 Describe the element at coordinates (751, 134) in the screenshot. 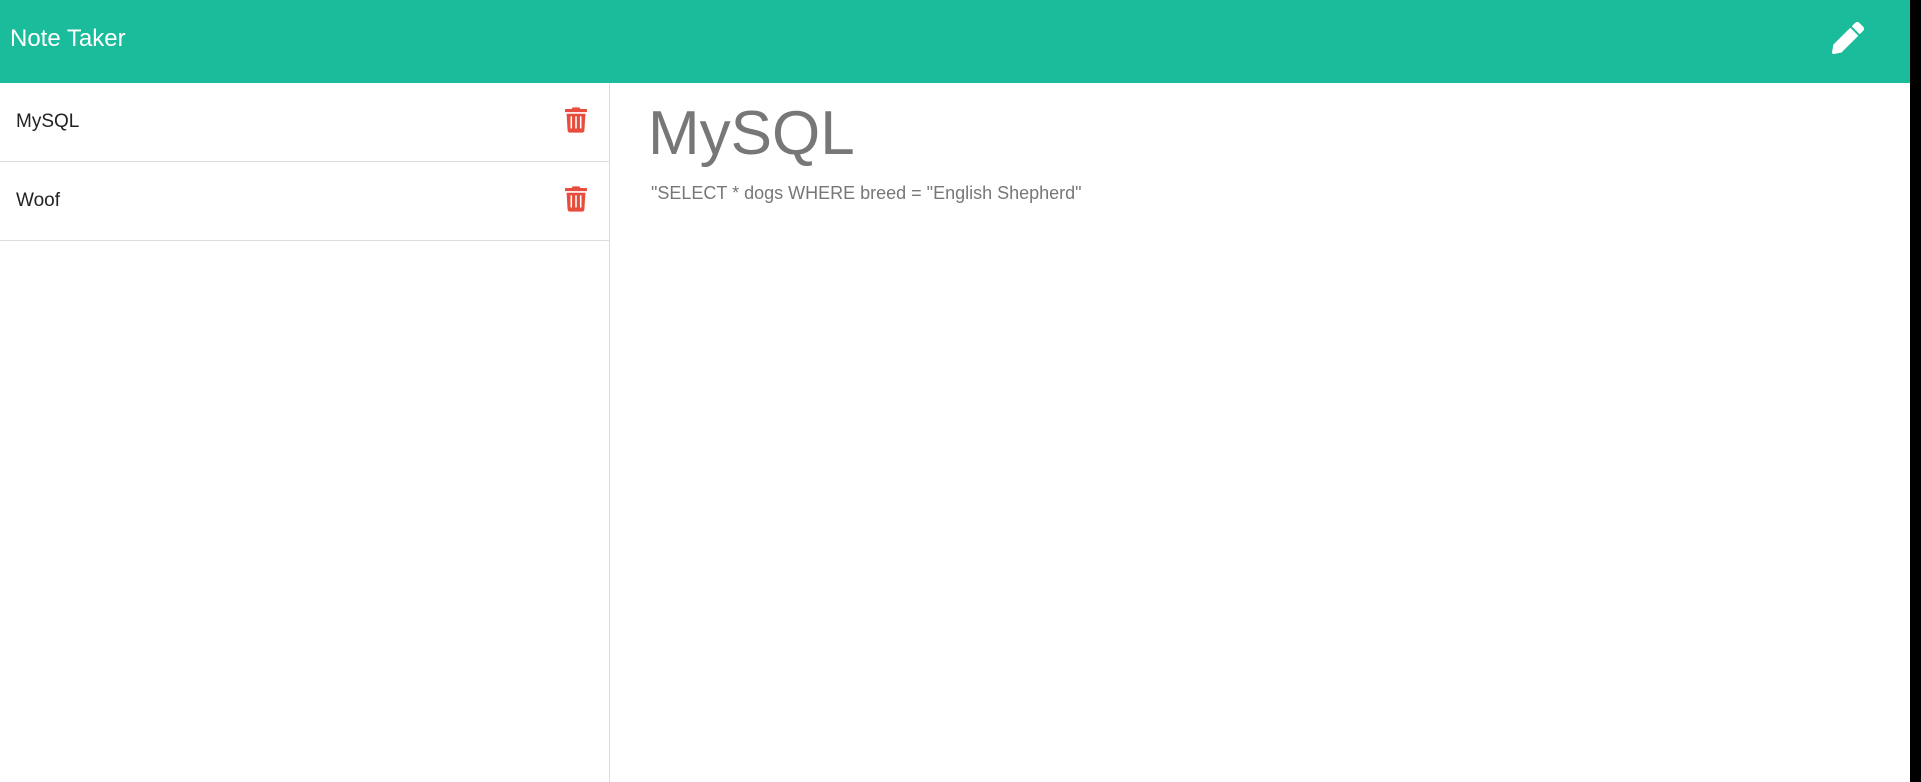

I see `note-title-input: MySQL` at that location.